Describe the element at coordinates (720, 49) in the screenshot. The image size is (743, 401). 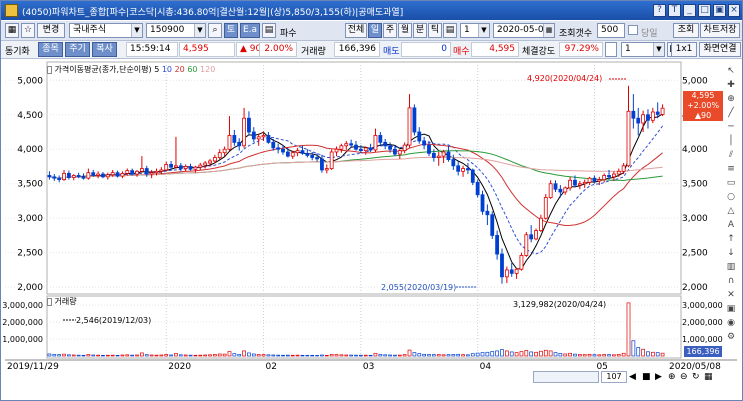
I see `screen-link-button: 화면연결` at that location.